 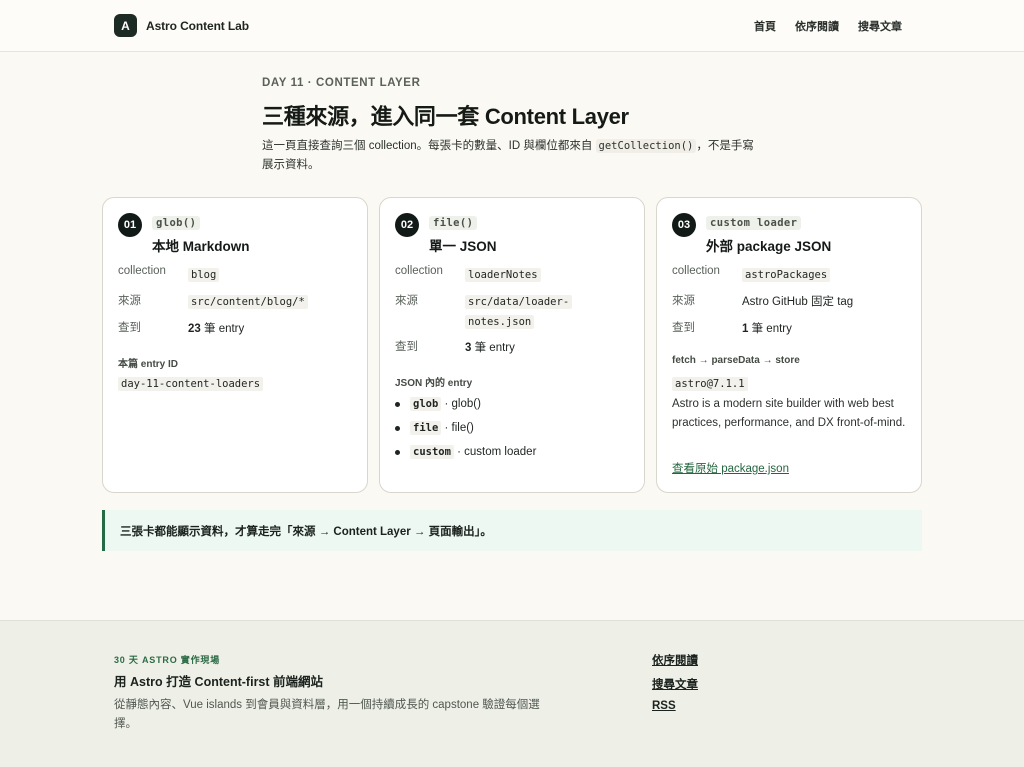 What do you see at coordinates (434, 383) in the screenshot?
I see `sub-label: JSON 內的 entry` at bounding box center [434, 383].